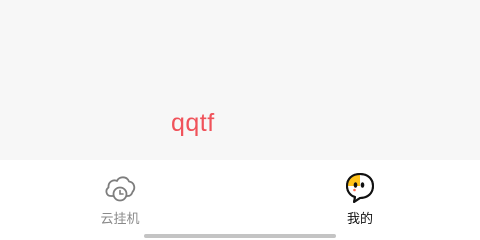 The image size is (480, 240). I want to click on tab-cloud-hosting-label: 云挂机, so click(120, 219).